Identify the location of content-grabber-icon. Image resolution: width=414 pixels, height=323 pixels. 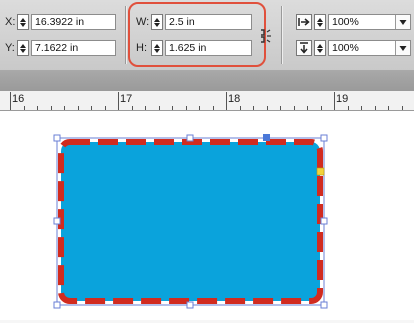
(266, 137).